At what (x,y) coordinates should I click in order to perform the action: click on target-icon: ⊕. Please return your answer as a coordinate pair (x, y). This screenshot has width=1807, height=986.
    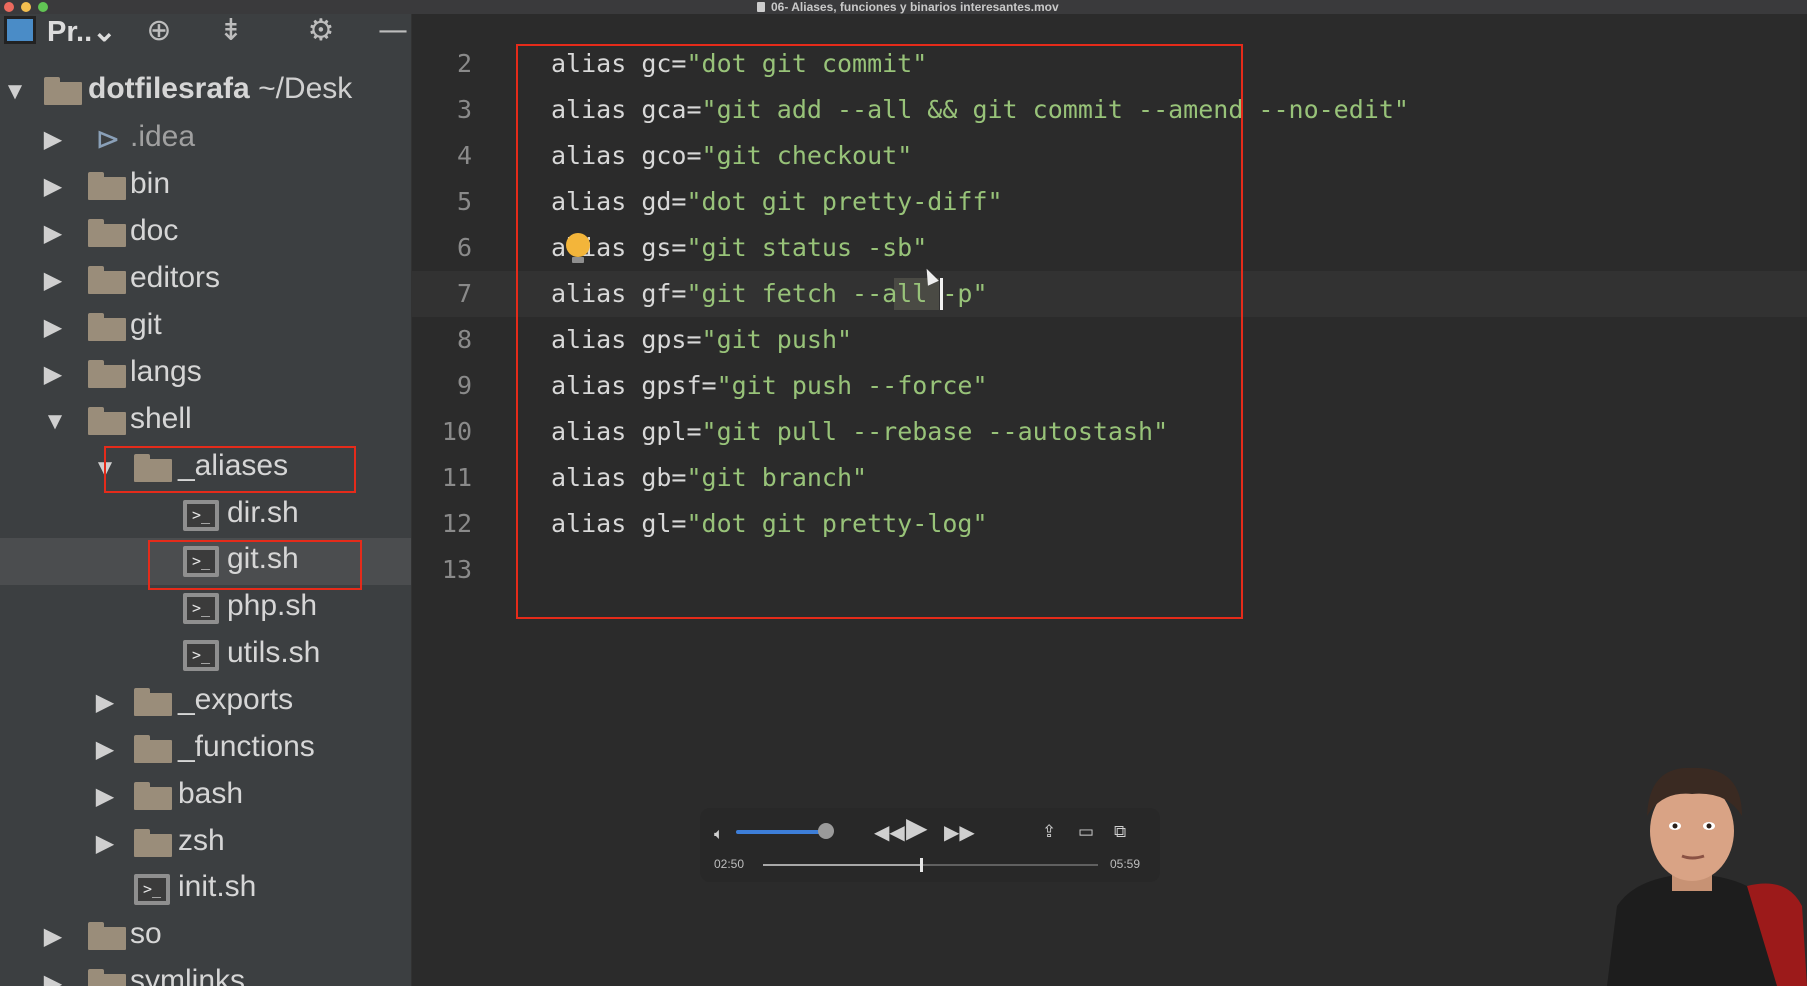
    Looking at the image, I should click on (159, 31).